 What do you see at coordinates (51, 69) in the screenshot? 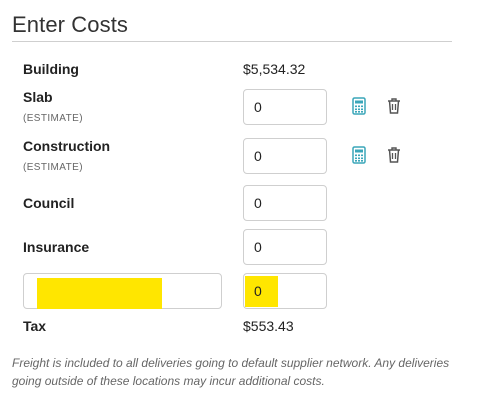
I see `building-label: Building` at bounding box center [51, 69].